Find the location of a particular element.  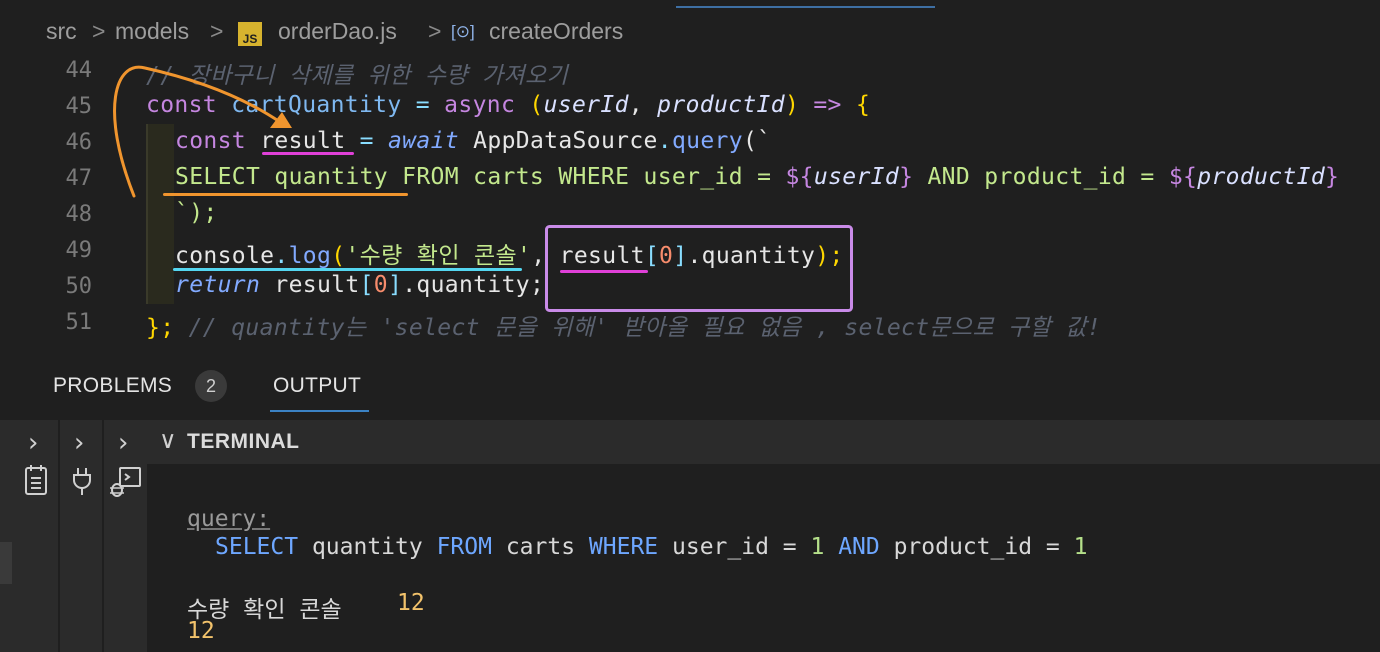

active-tab-underline is located at coordinates (319, 411).